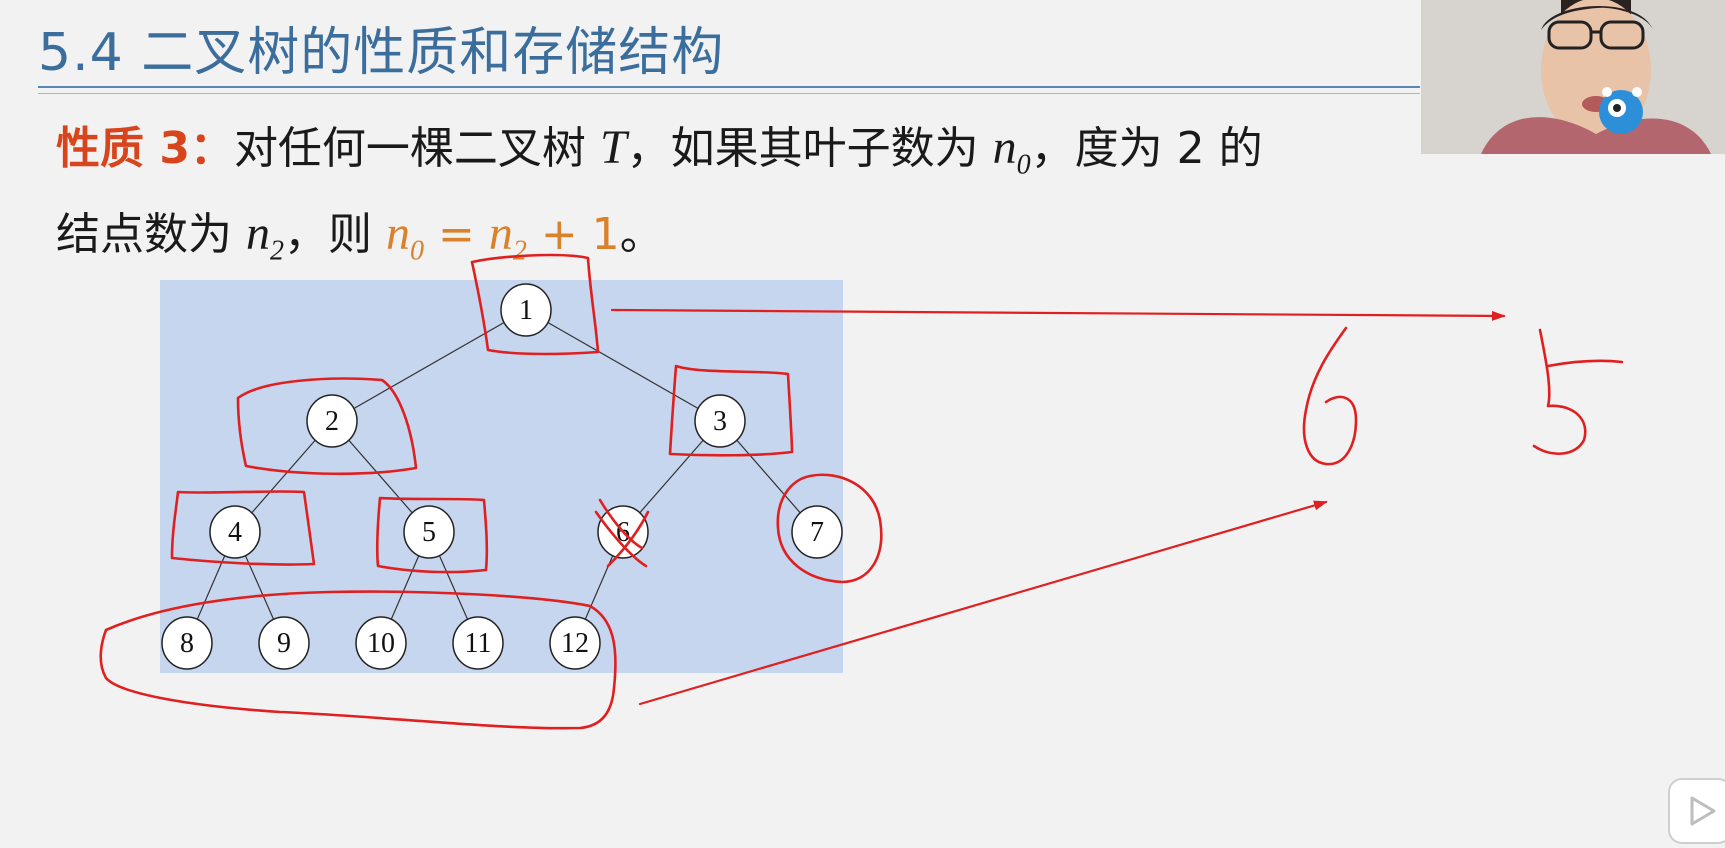 The height and width of the screenshot is (848, 1725). I want to click on tree-node-8: 8, so click(187, 643).